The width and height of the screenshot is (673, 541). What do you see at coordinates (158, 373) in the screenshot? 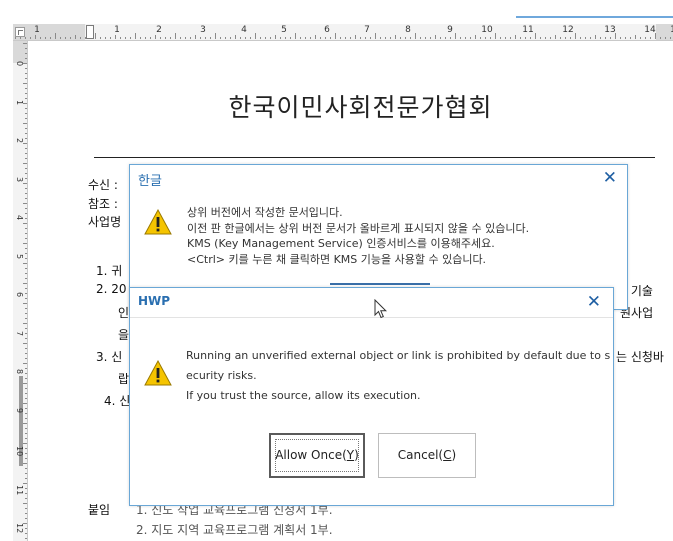
I see `warning-icon` at bounding box center [158, 373].